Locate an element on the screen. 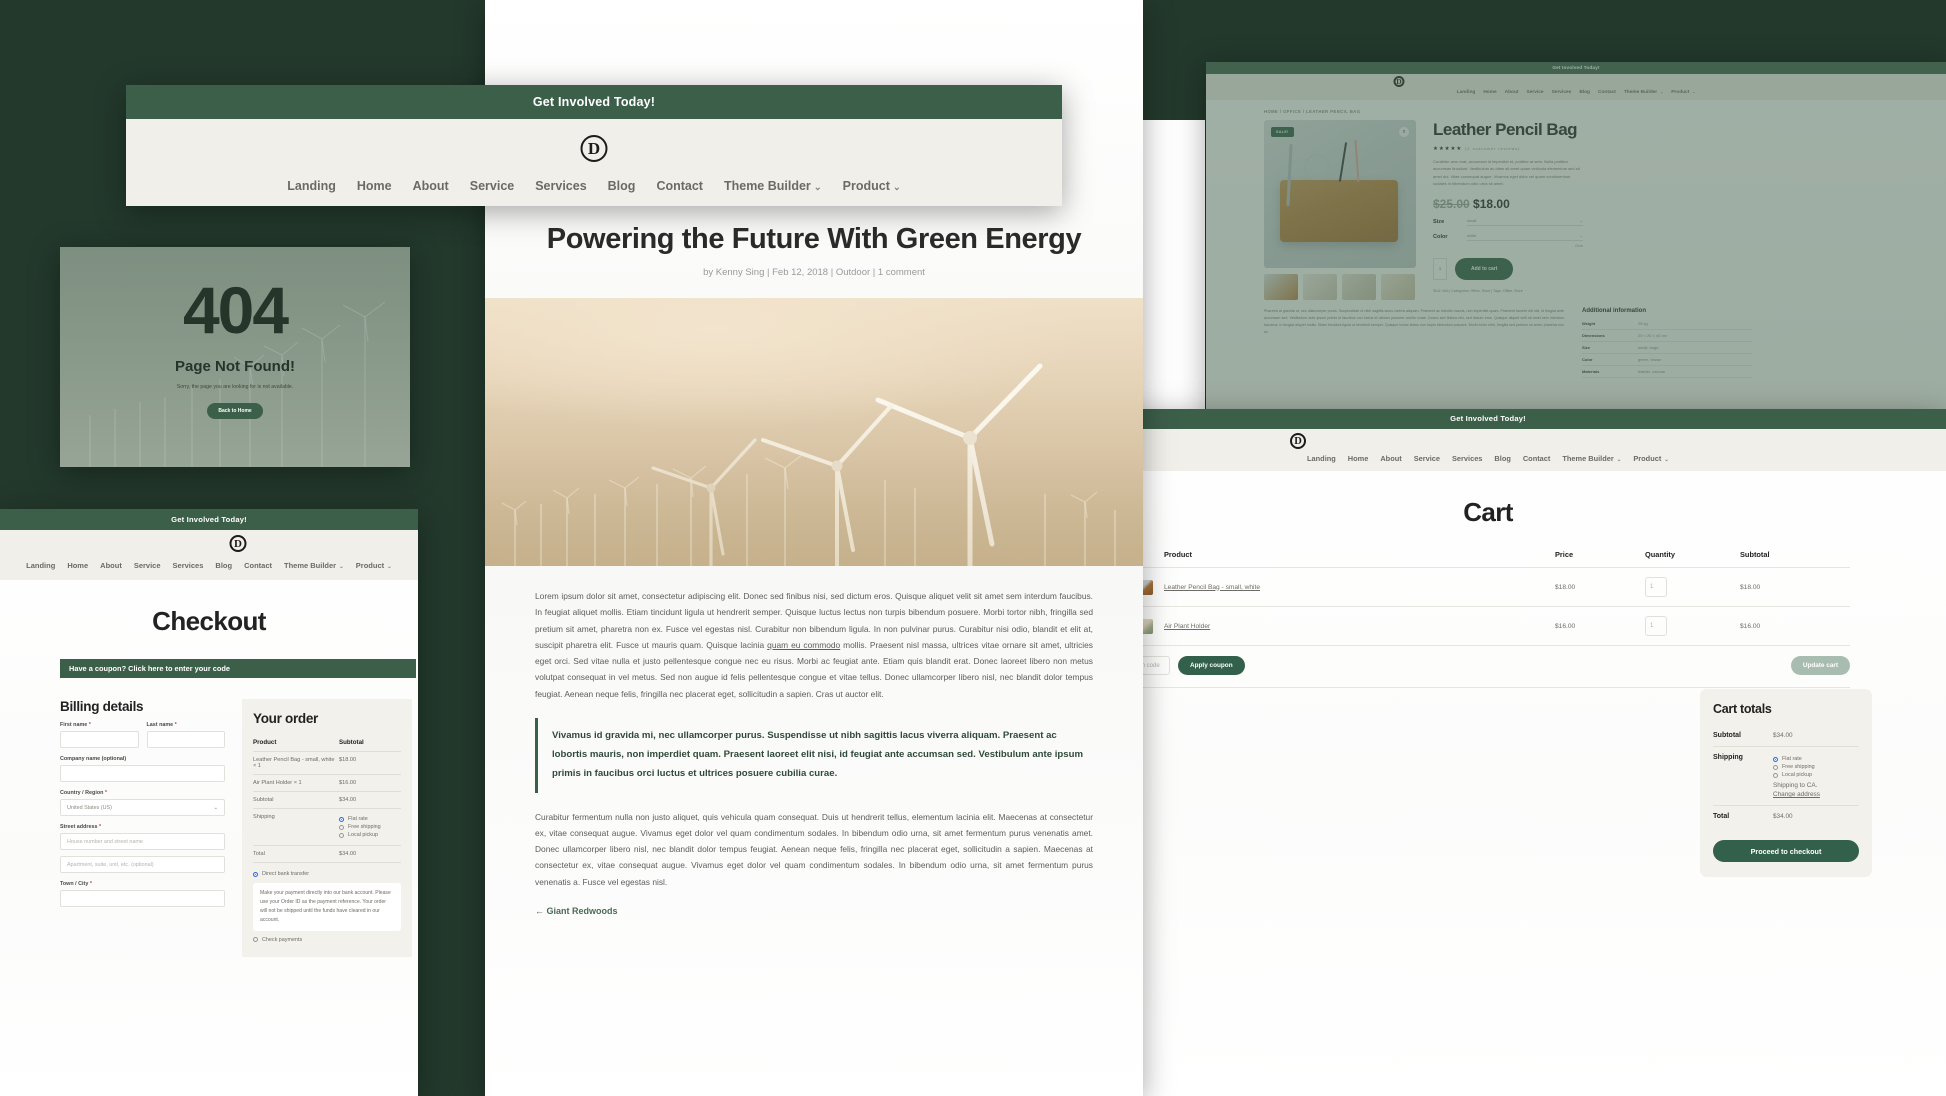  country-select: United States (US) ⌄ is located at coordinates (142, 807).